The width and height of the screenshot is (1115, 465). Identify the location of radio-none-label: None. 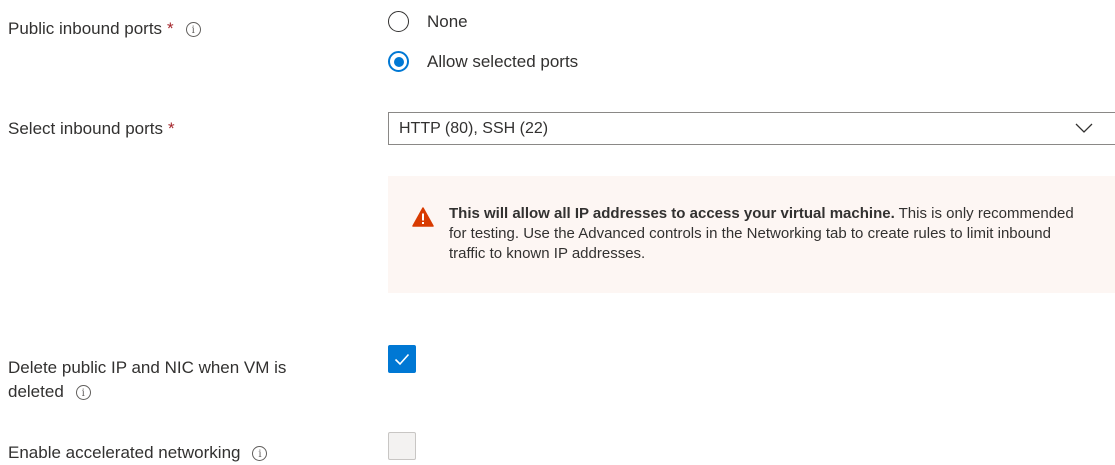
(447, 21).